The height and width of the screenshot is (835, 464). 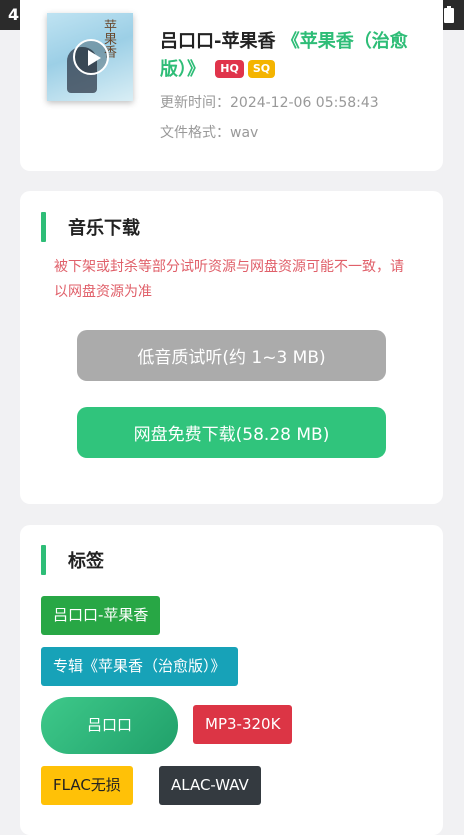 I want to click on download-button: 网盘免费下载(58.28 MB), so click(x=231, y=432).